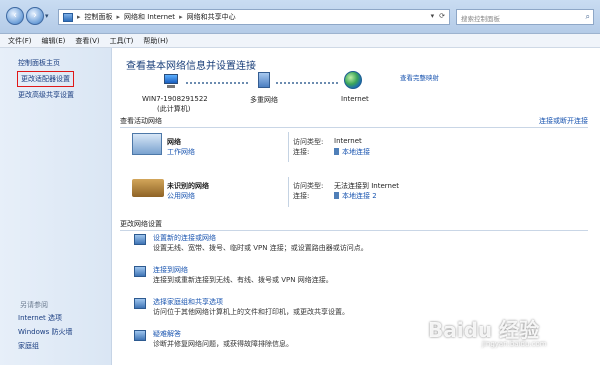 This screenshot has width=600, height=365. I want to click on access-type-value: Internet, so click(348, 141).